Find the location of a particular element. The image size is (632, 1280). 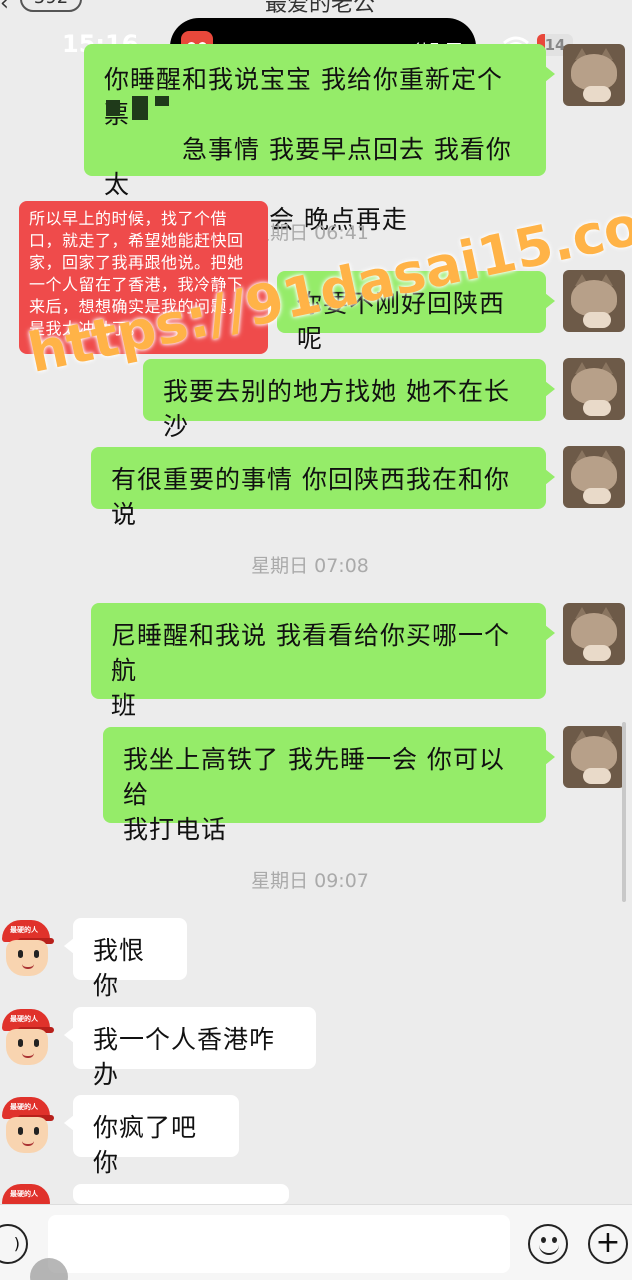

message-line: 我恨你 is located at coordinates (119, 968).